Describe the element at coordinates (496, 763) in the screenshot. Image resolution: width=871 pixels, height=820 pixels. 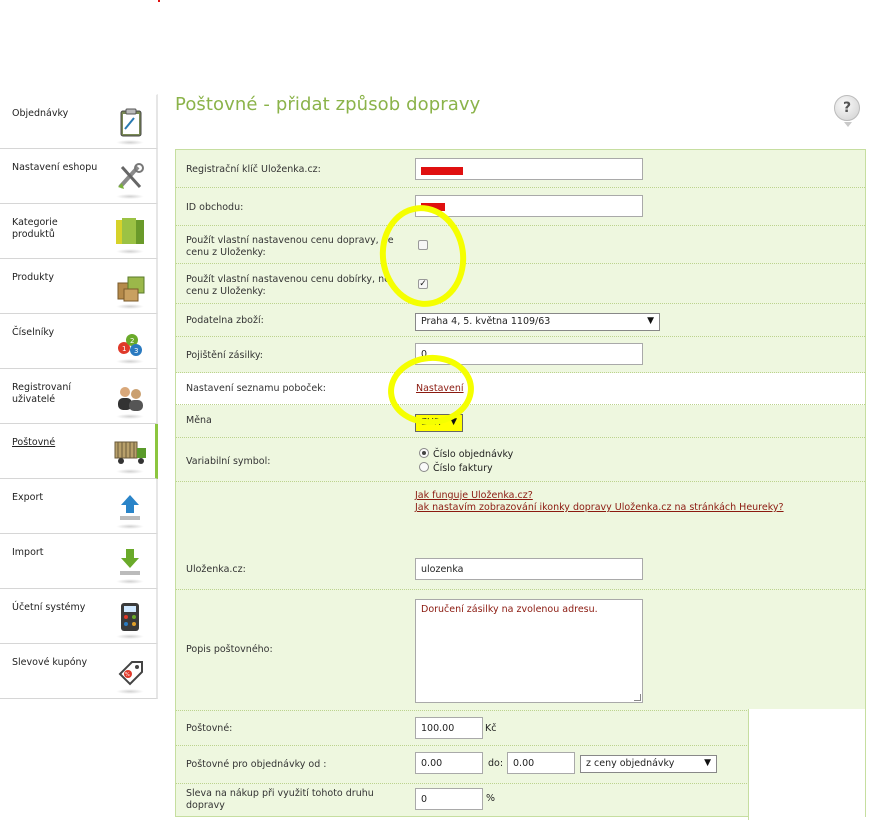
I see `postage-to-label: do:` at that location.